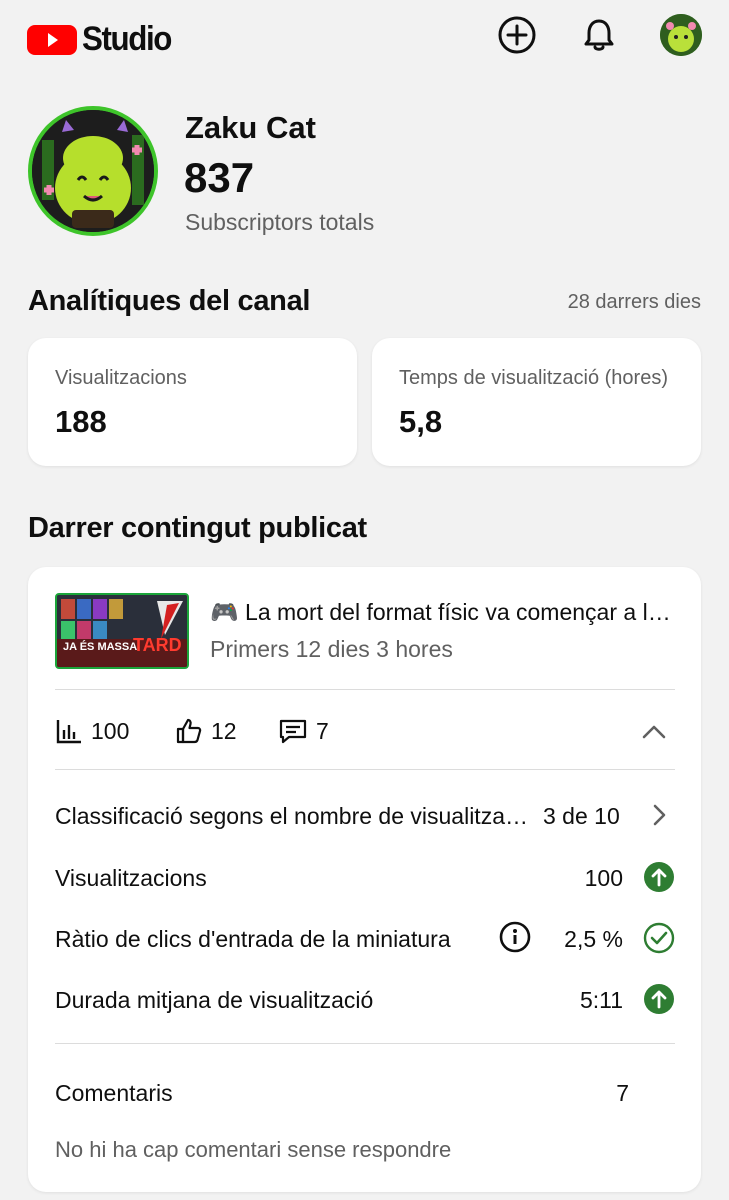 This screenshot has height=1200, width=729. Describe the element at coordinates (197, 528) in the screenshot. I see `latest-content-title: Darrer contingut publicat` at that location.